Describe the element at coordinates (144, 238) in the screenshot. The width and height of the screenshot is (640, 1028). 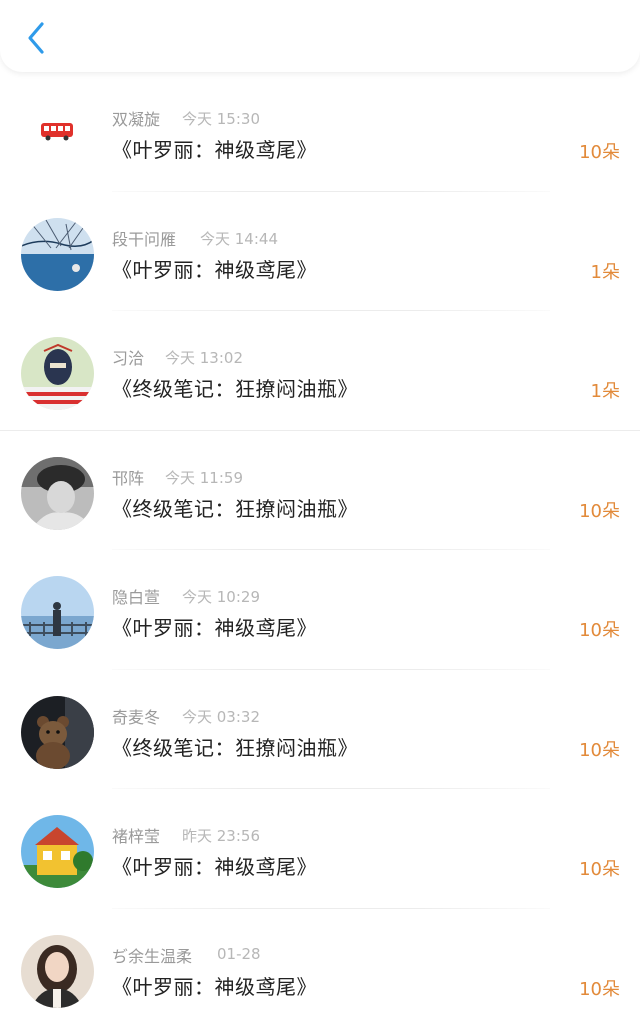
I see `sender-name: 段干问雁` at that location.